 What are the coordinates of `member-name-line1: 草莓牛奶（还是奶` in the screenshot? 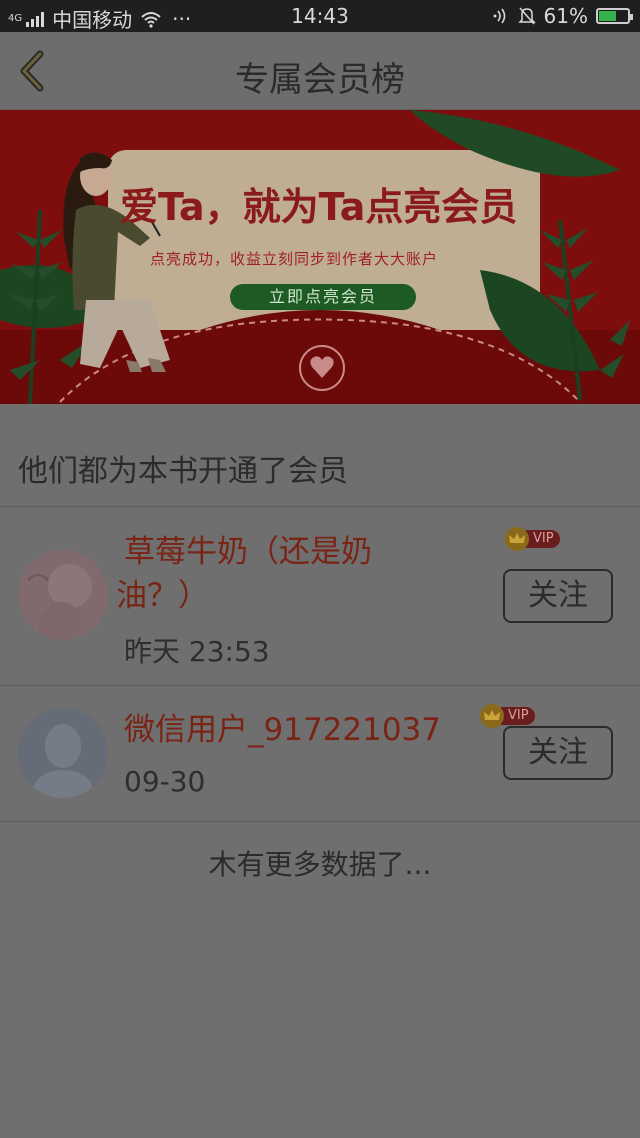 It's located at (248, 552).